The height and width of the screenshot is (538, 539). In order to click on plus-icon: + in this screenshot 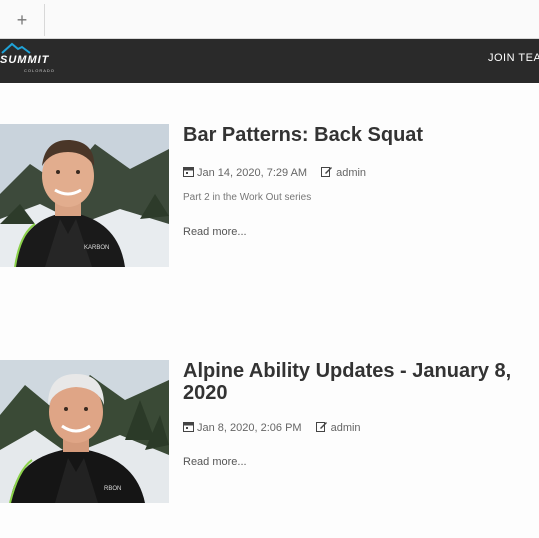, I will do `click(22, 19)`.